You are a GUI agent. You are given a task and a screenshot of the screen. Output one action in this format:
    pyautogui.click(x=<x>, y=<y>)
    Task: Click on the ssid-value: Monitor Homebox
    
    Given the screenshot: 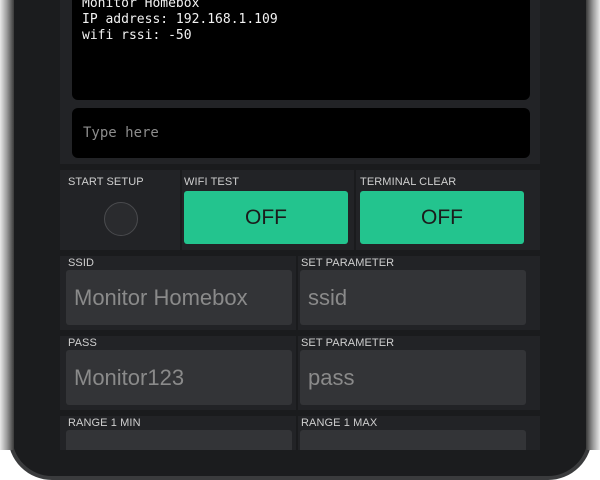 What is the action you would take?
    pyautogui.click(x=161, y=297)
    